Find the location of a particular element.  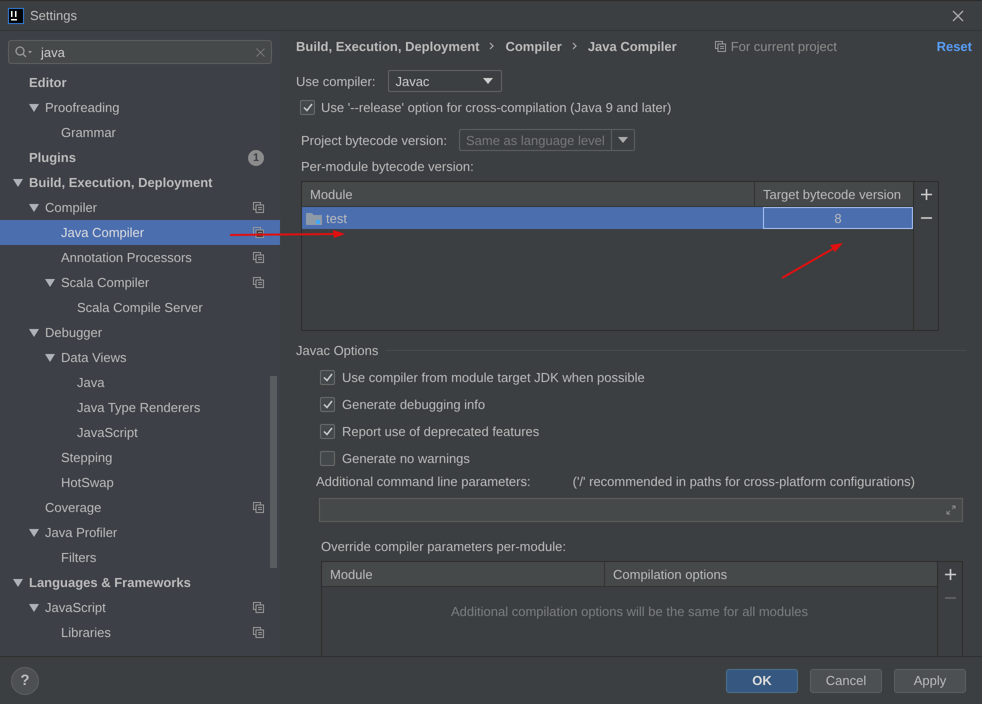

expand-icon is located at coordinates (951, 510).